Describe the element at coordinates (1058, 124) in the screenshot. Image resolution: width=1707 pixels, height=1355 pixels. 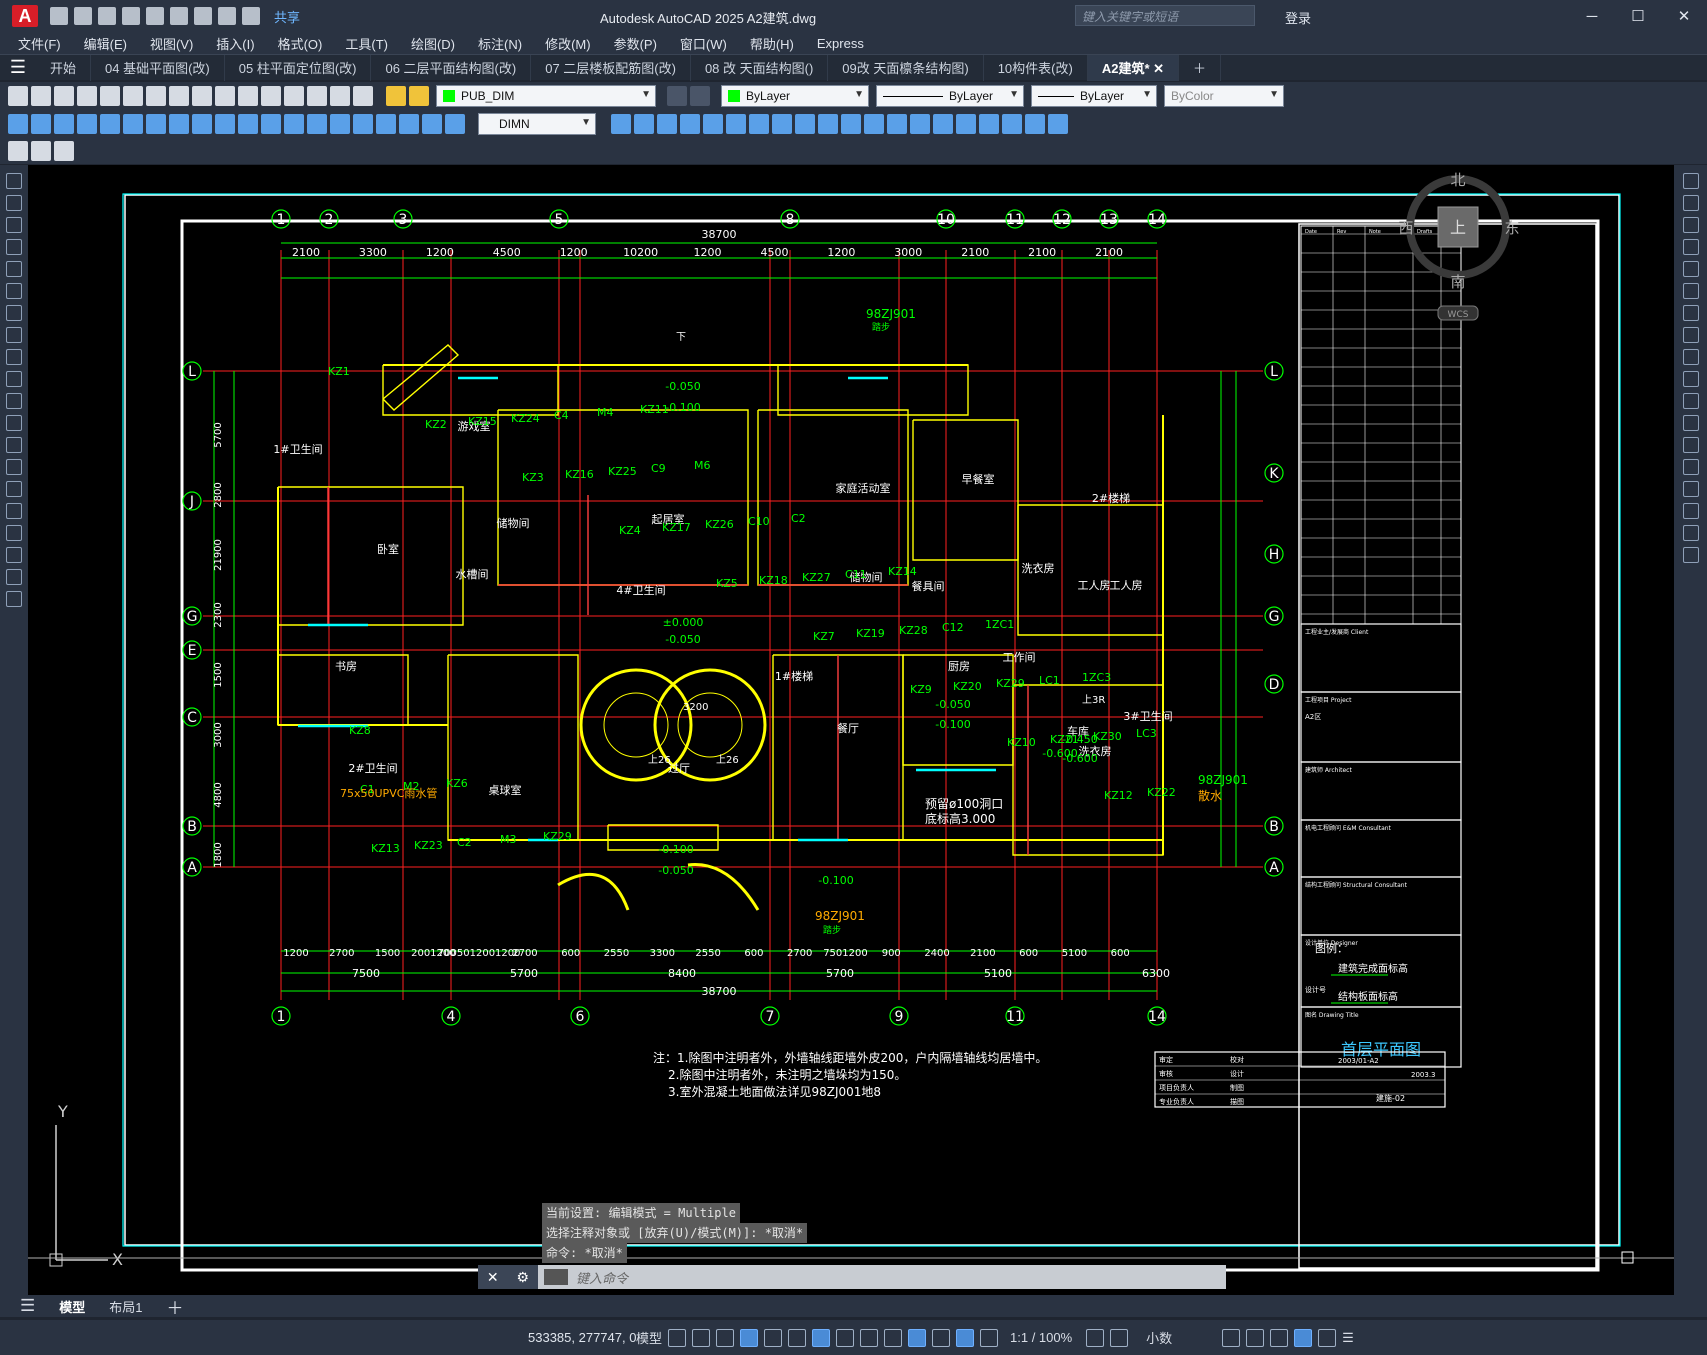
I see `modify-20-icon` at that location.